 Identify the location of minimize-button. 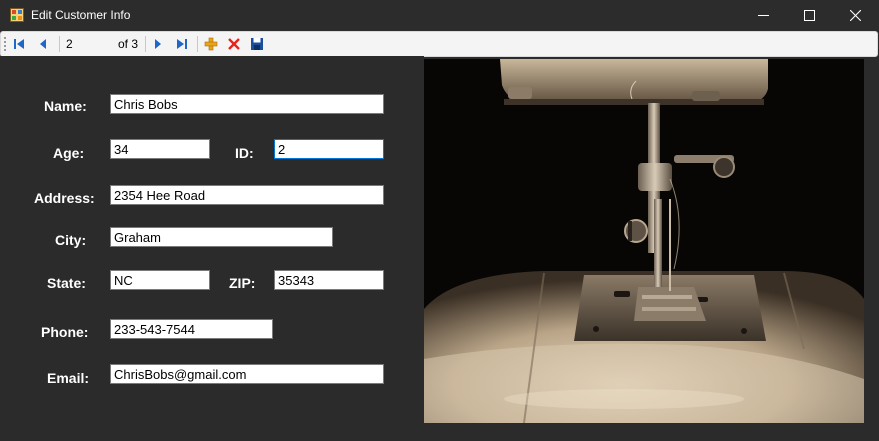
(764, 15).